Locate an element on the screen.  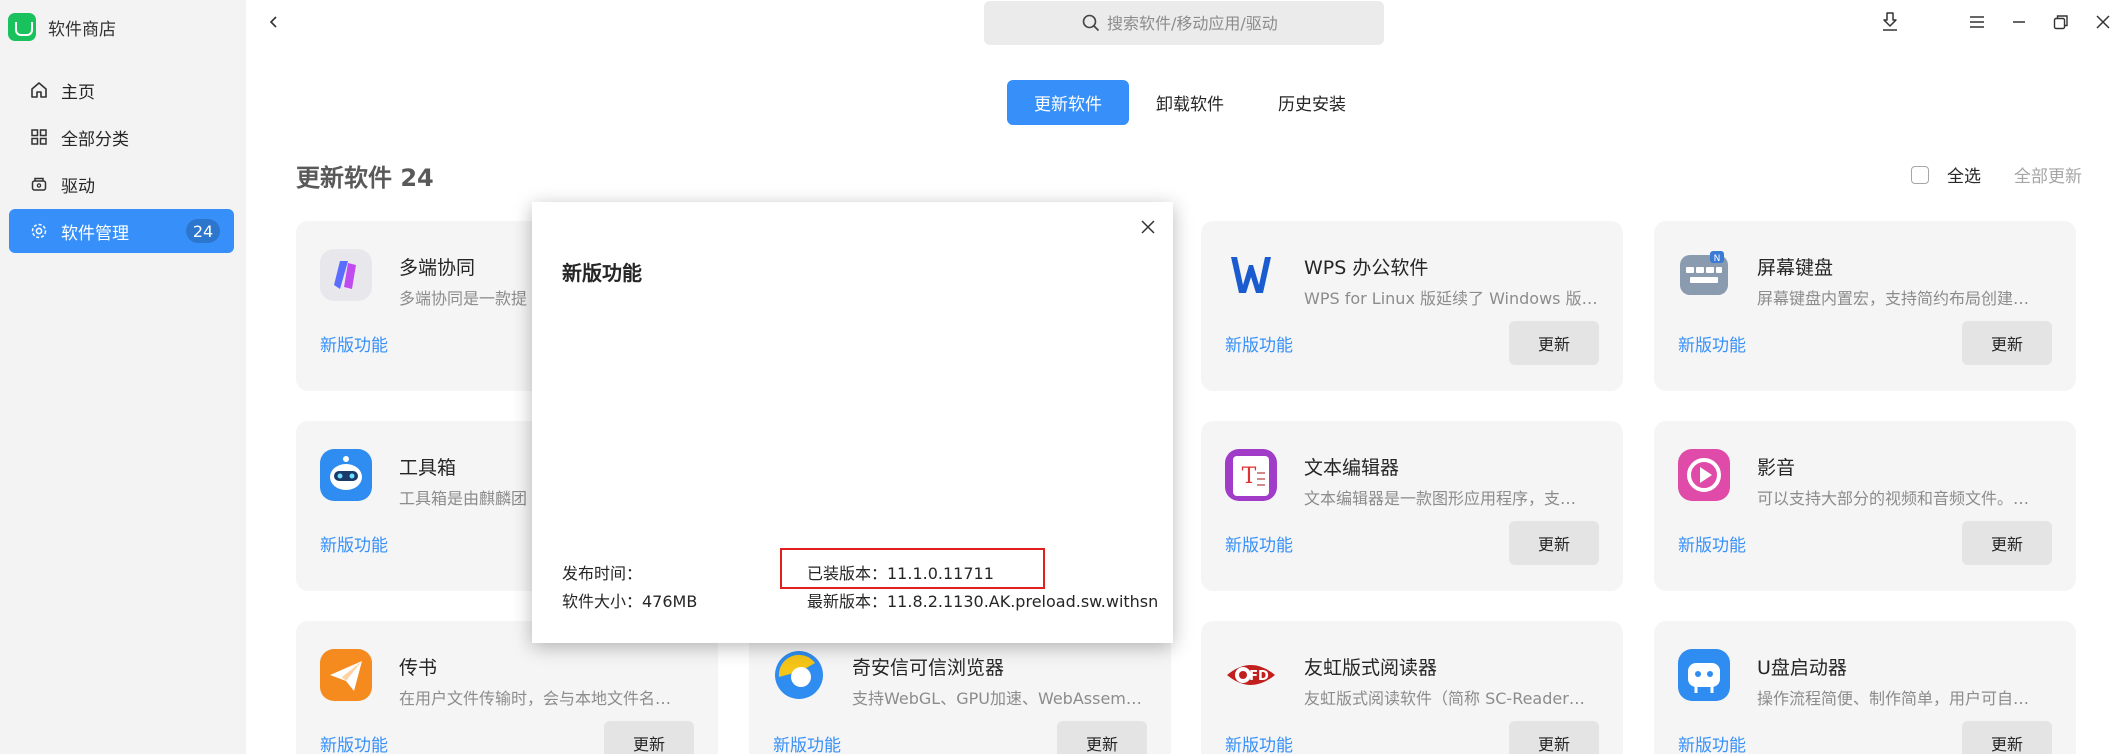
menu-icon is located at coordinates (1977, 22).